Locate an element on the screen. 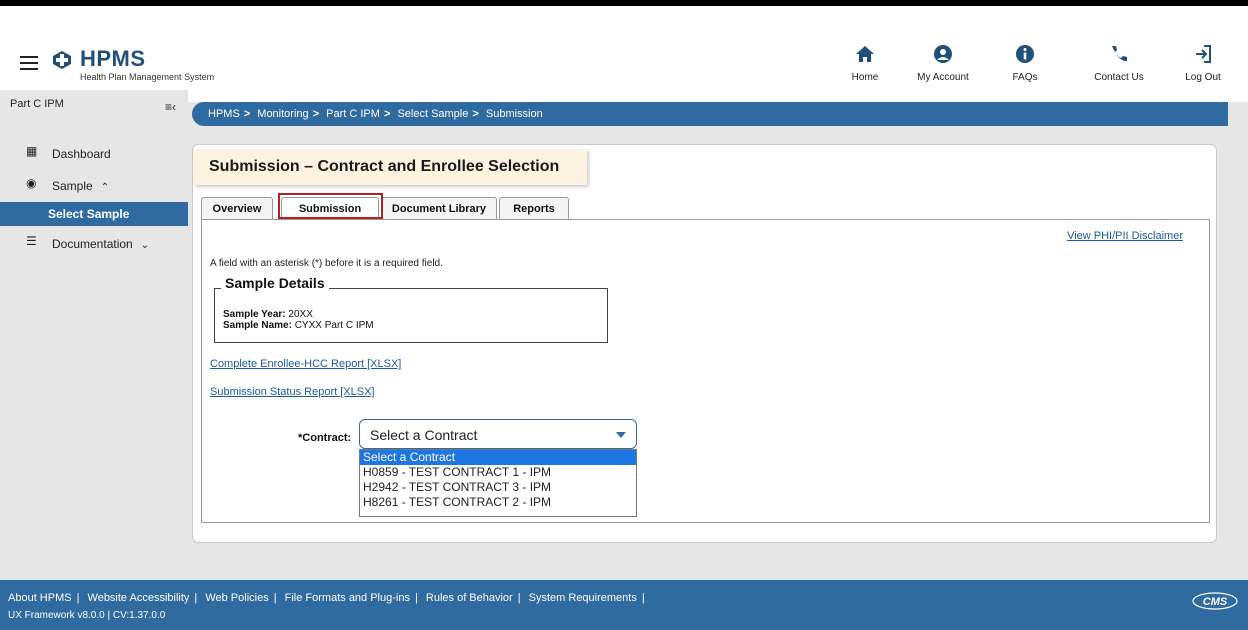  sidebar-item-label: Documentation is located at coordinates (92, 244).